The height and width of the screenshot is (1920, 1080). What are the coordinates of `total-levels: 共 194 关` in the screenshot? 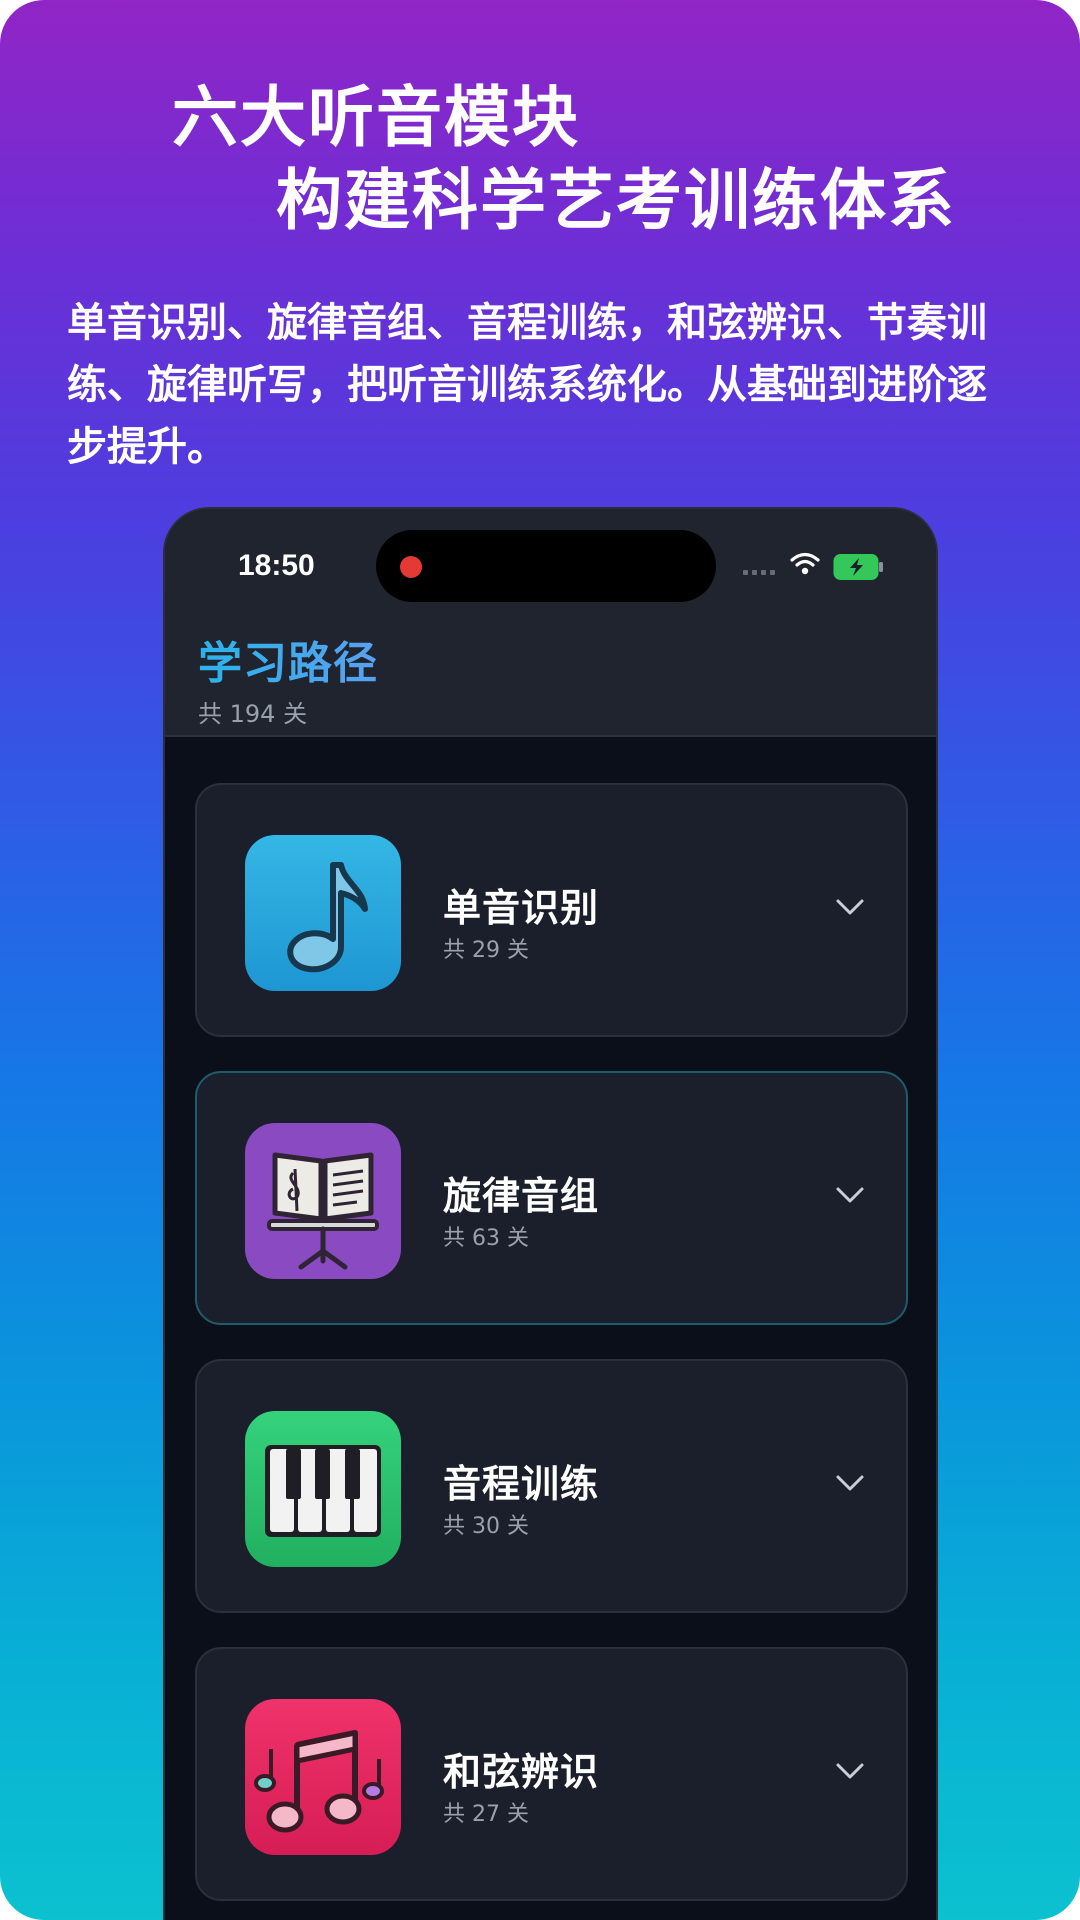 It's located at (253, 714).